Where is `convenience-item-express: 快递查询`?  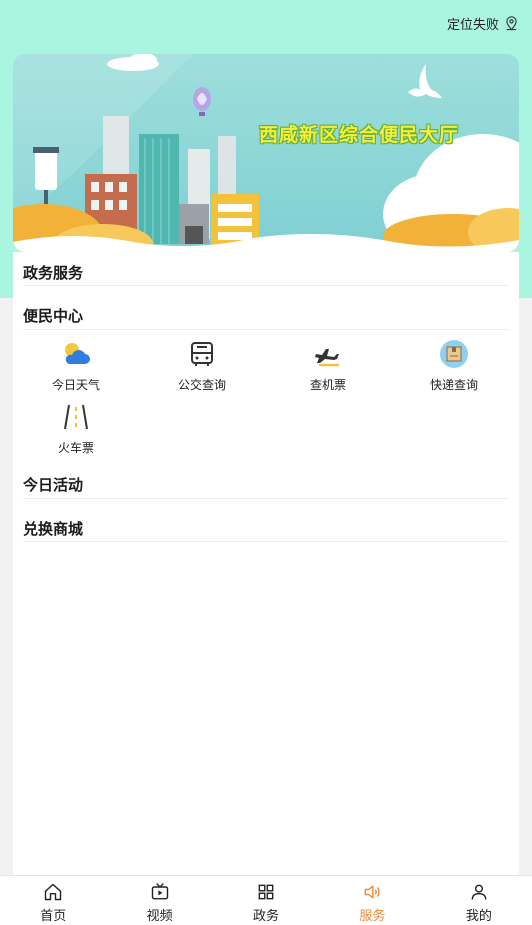 convenience-item-express: 快递查询 is located at coordinates (454, 365).